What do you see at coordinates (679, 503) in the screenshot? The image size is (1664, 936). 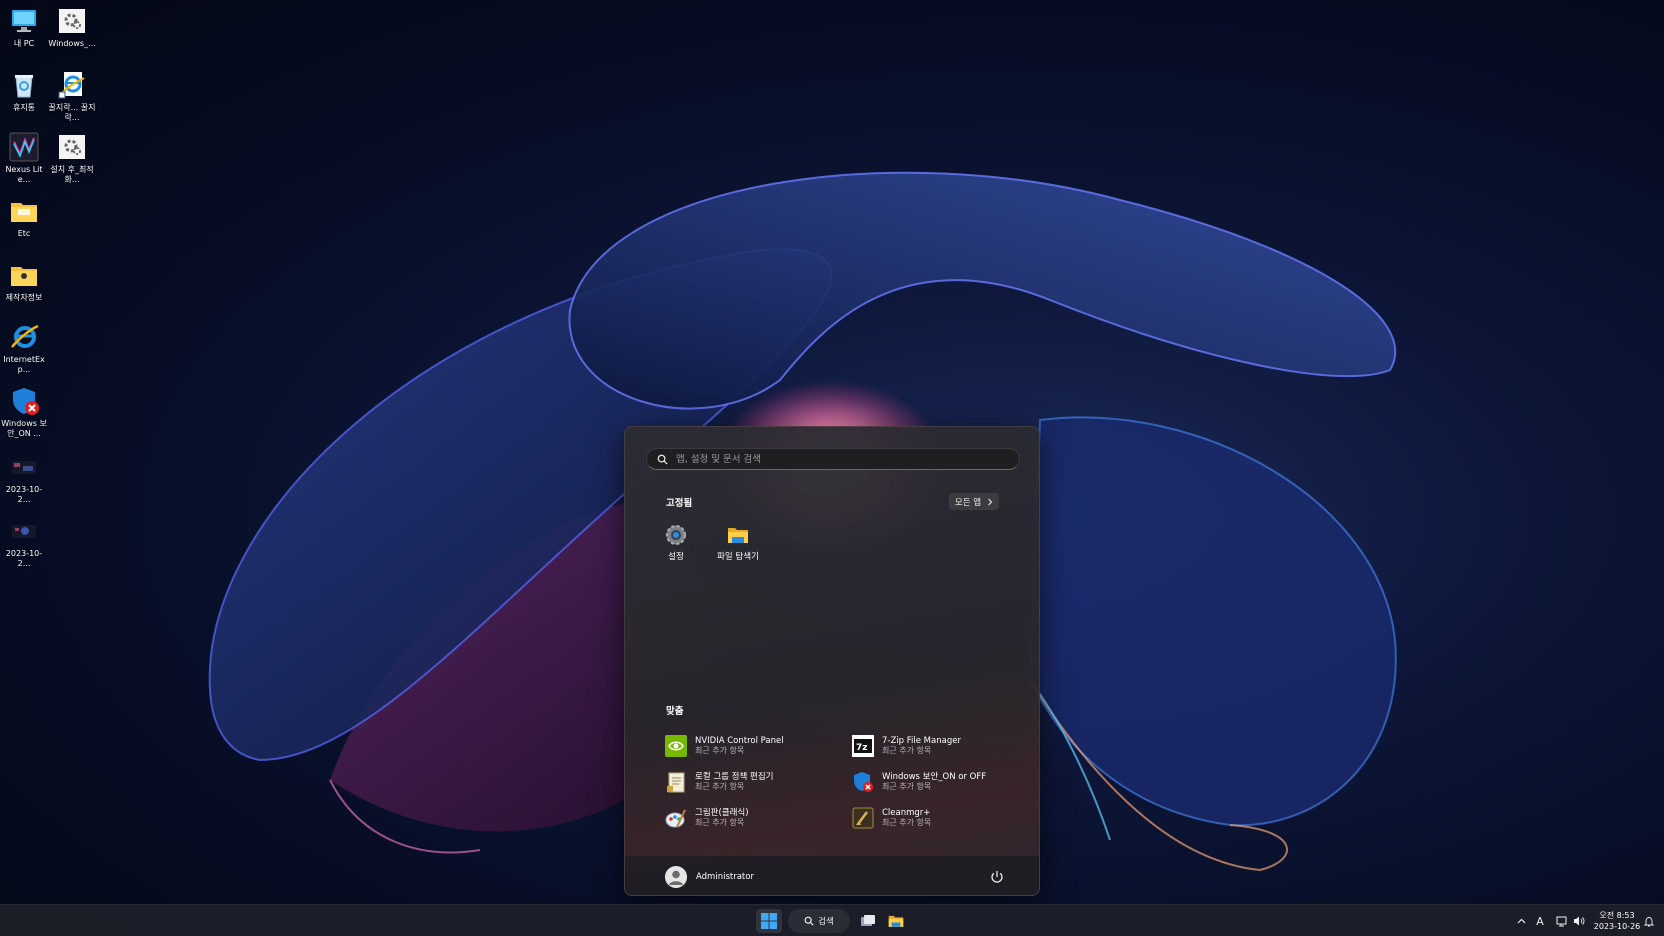 I see `pinned-section-title: 고정됨` at bounding box center [679, 503].